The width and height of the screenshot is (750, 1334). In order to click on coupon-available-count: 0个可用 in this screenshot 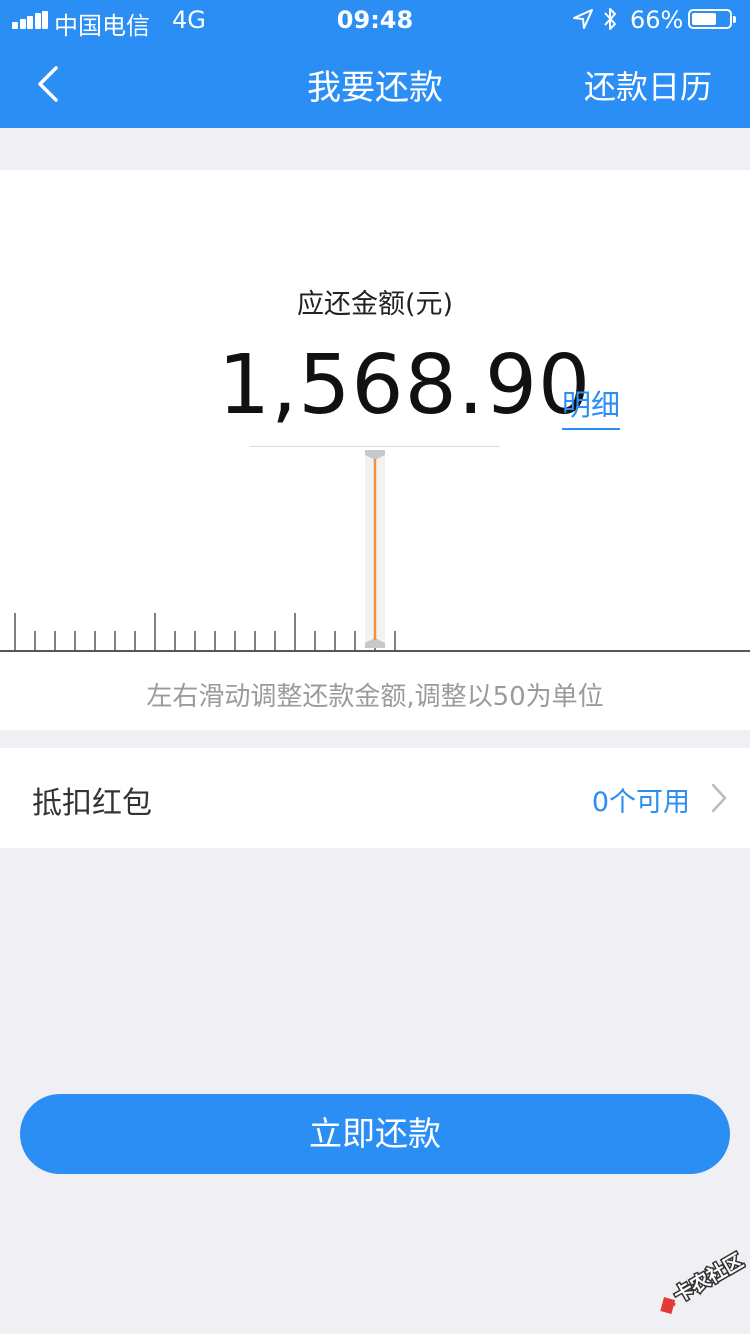, I will do `click(640, 802)`.